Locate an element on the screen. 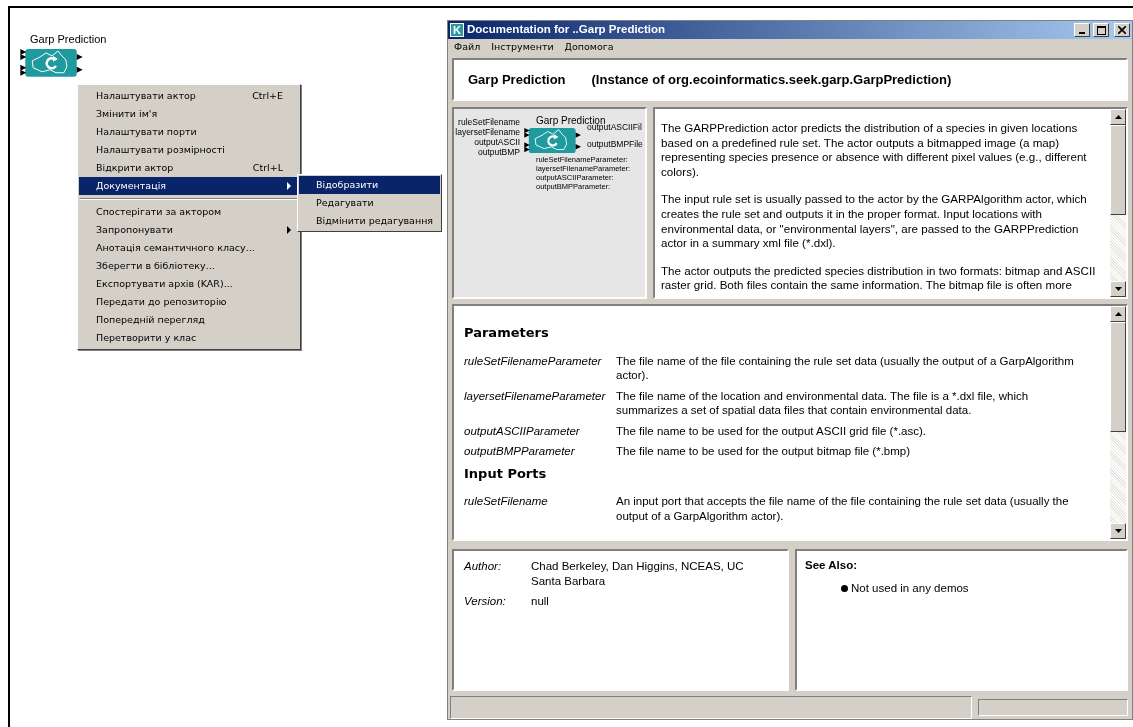  window-title: Documentation for ..Garp Prediction is located at coordinates (566, 30).